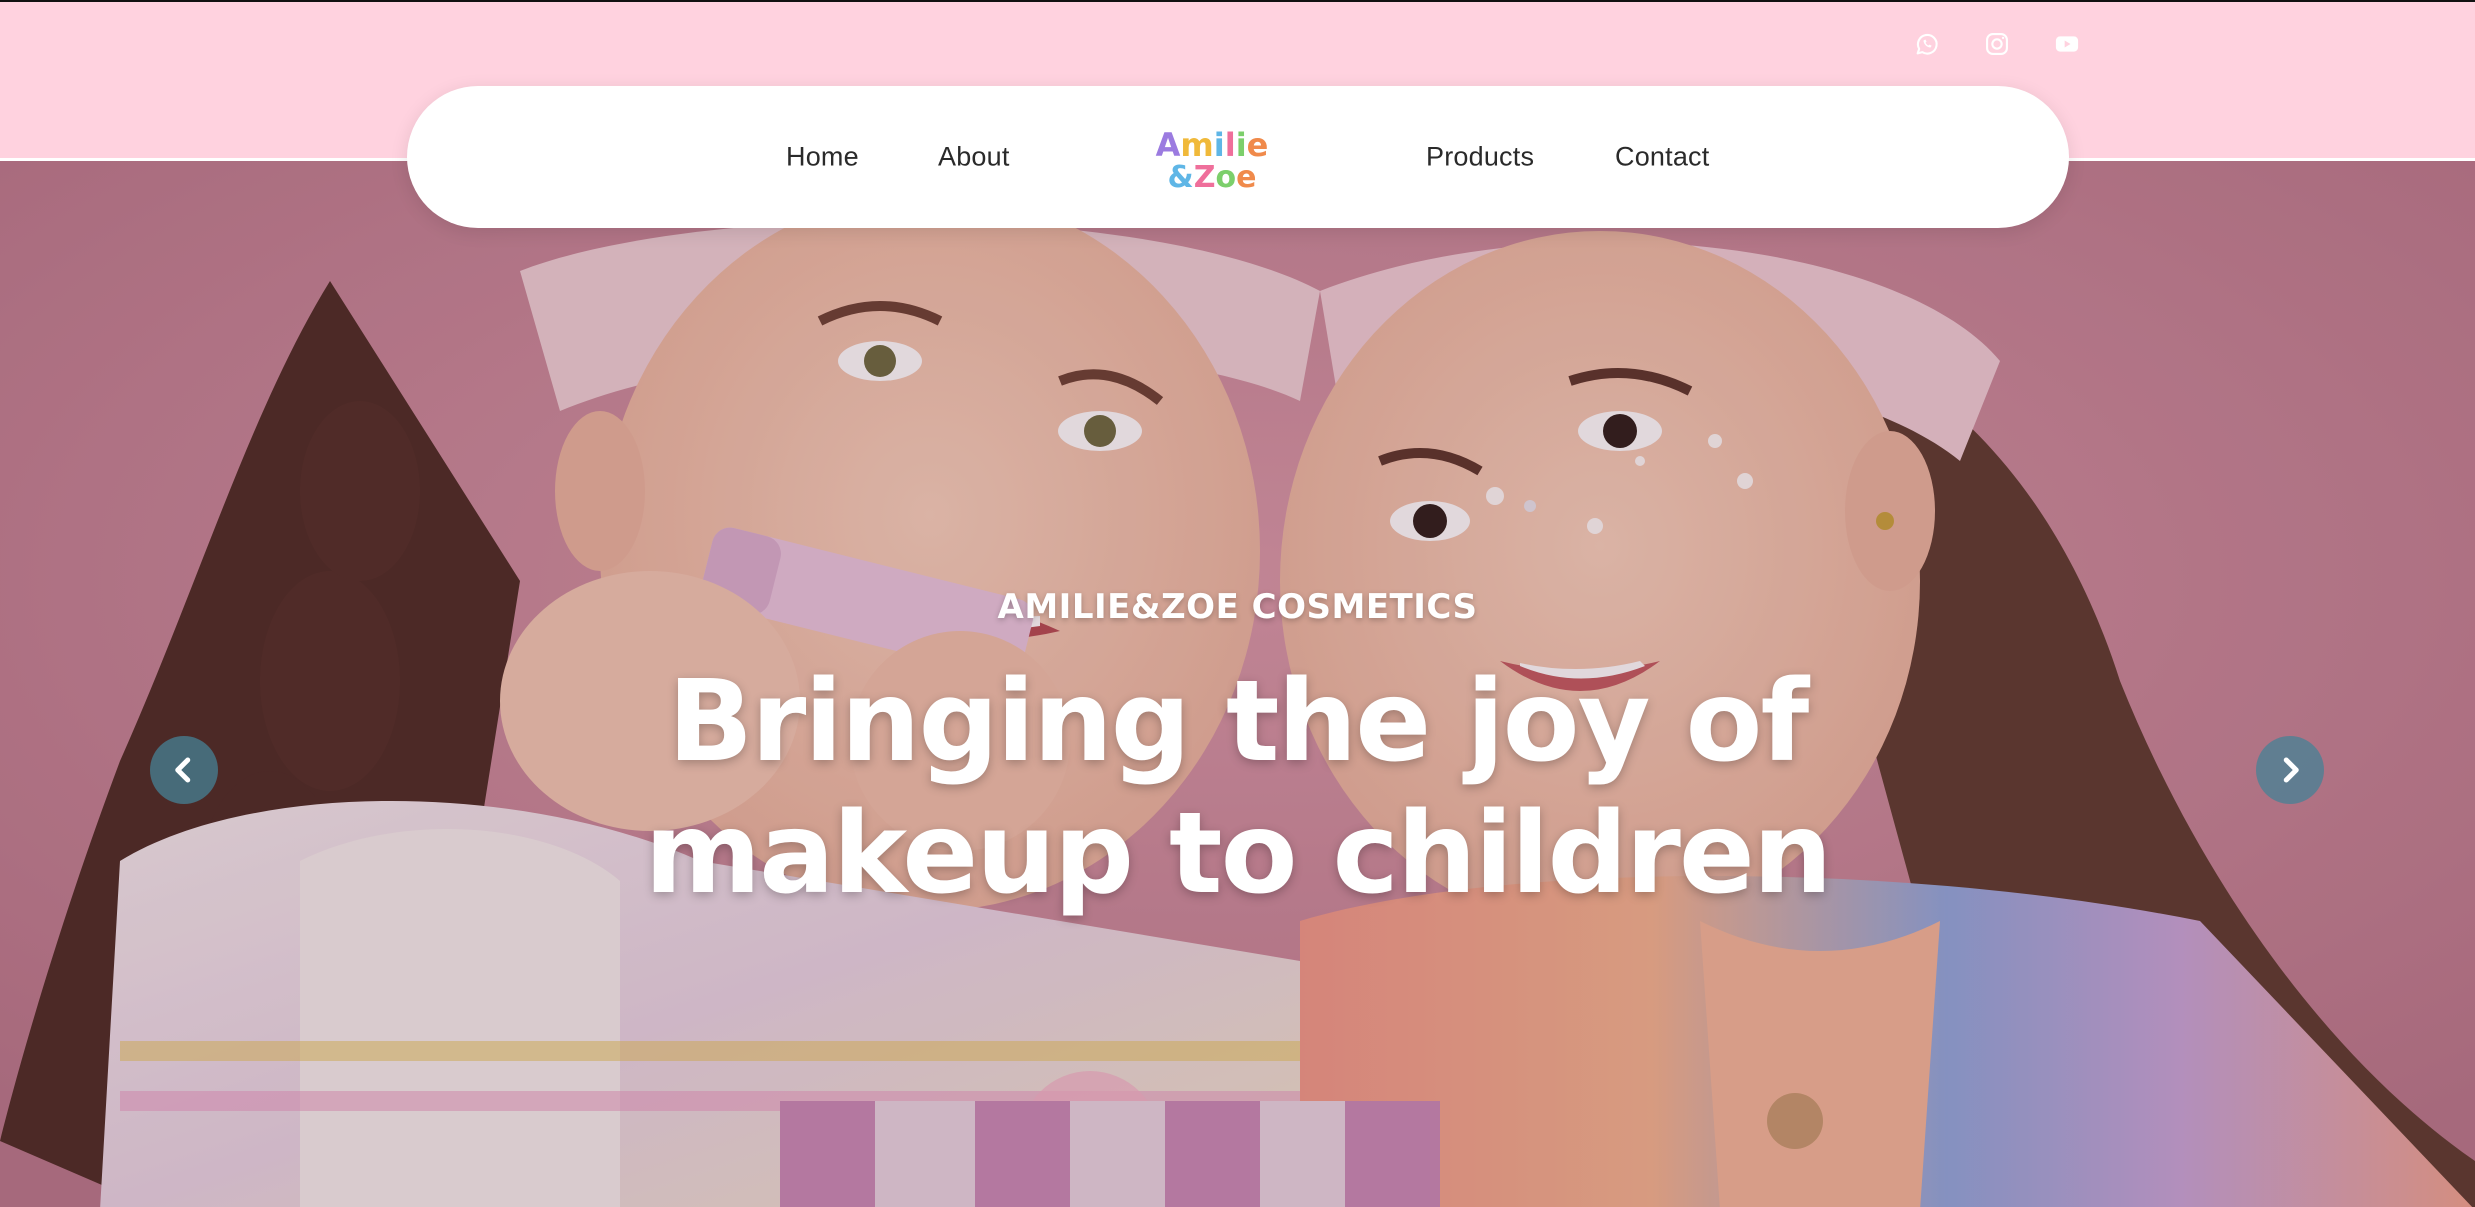 The height and width of the screenshot is (1207, 2475). I want to click on hero-headline-line1: Bringing the joy of, so click(1238, 722).